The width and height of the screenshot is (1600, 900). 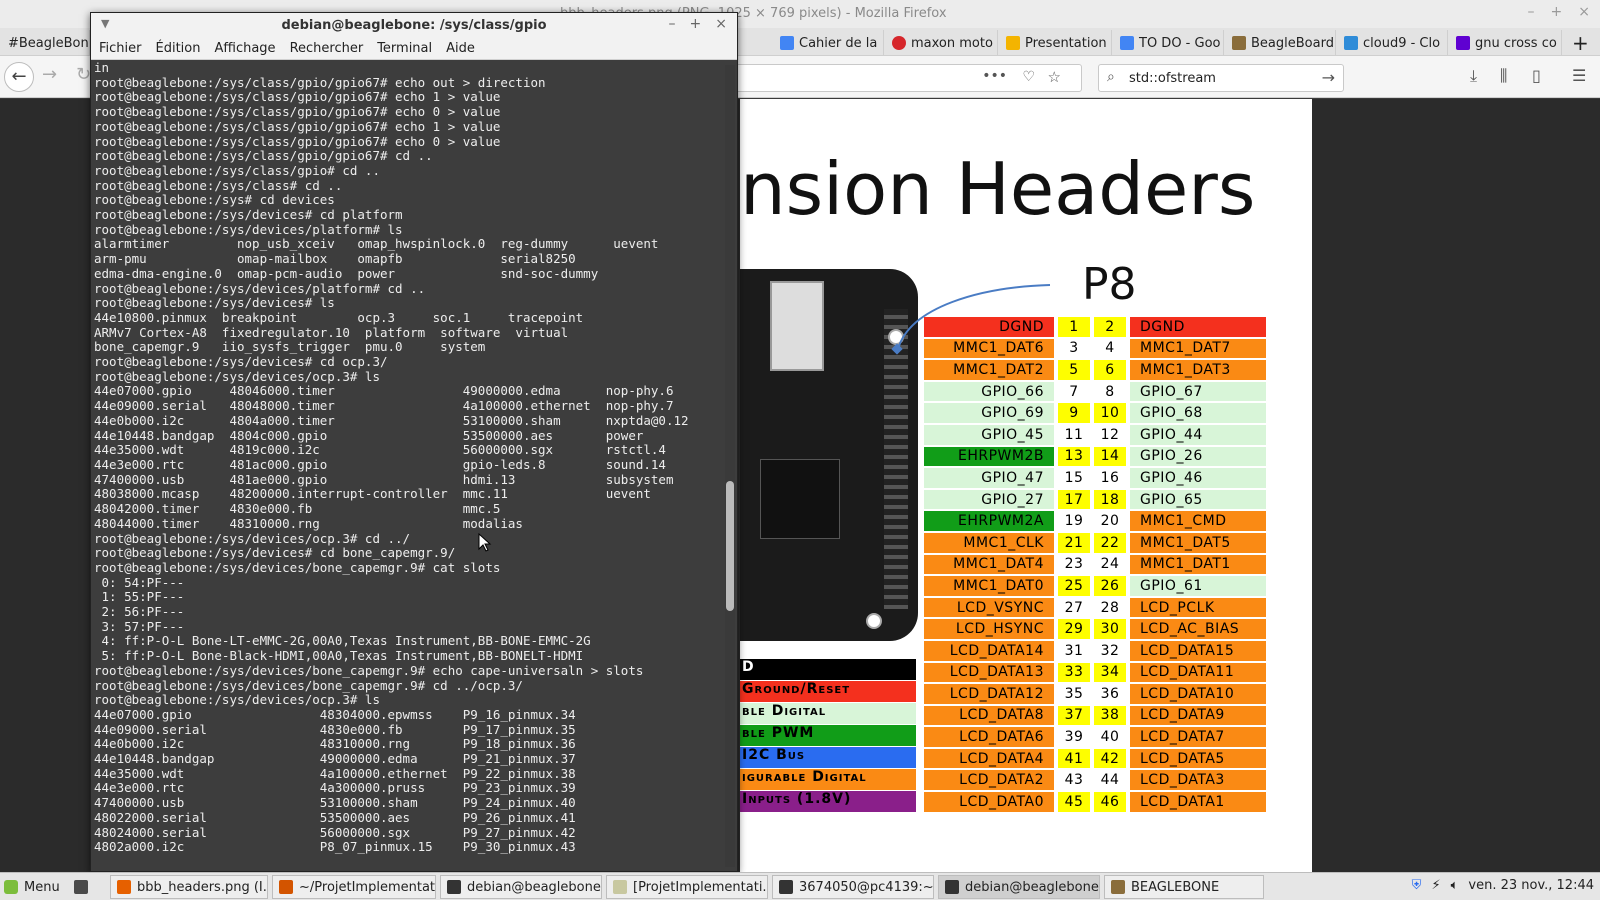 I want to click on header-label: P8, so click(x=1109, y=284).